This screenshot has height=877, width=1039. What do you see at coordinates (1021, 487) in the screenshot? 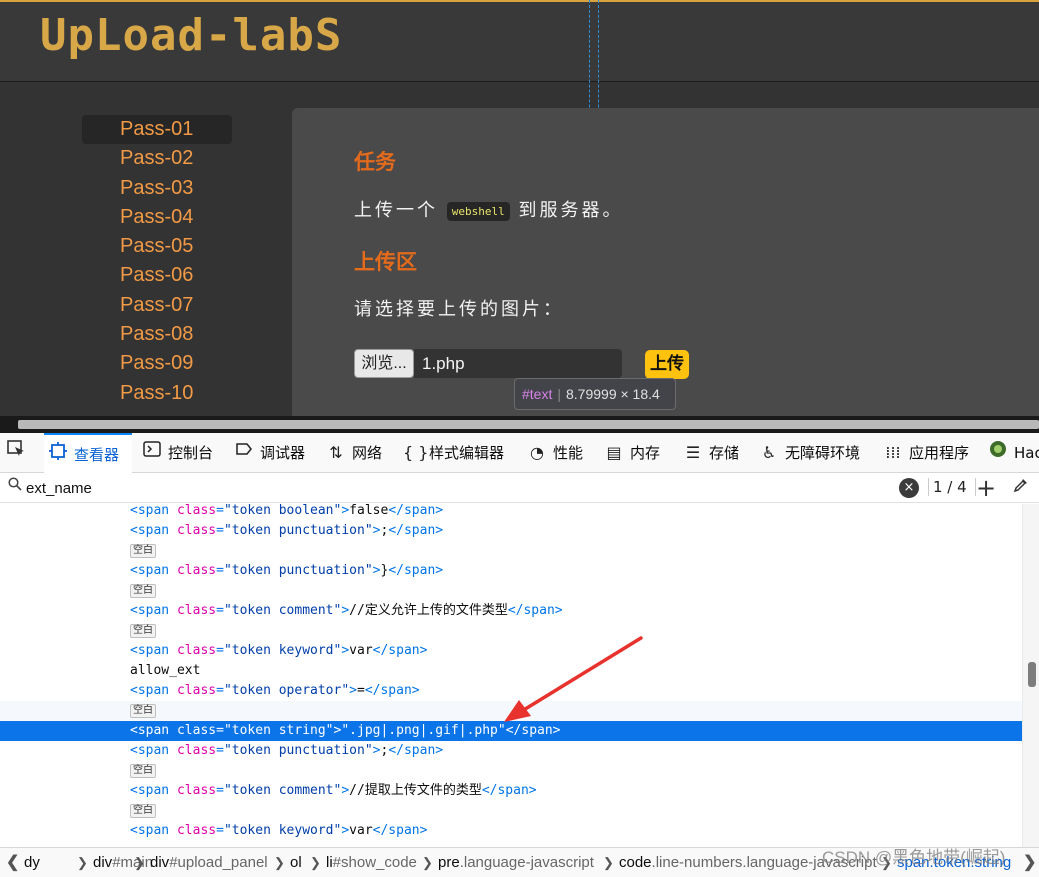
I see `eyedropper-icon` at bounding box center [1021, 487].